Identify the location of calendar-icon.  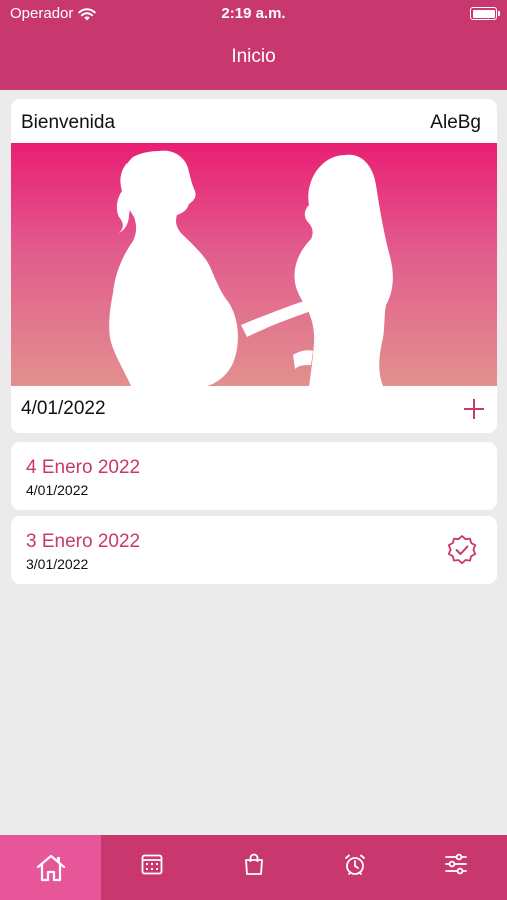
(152, 864).